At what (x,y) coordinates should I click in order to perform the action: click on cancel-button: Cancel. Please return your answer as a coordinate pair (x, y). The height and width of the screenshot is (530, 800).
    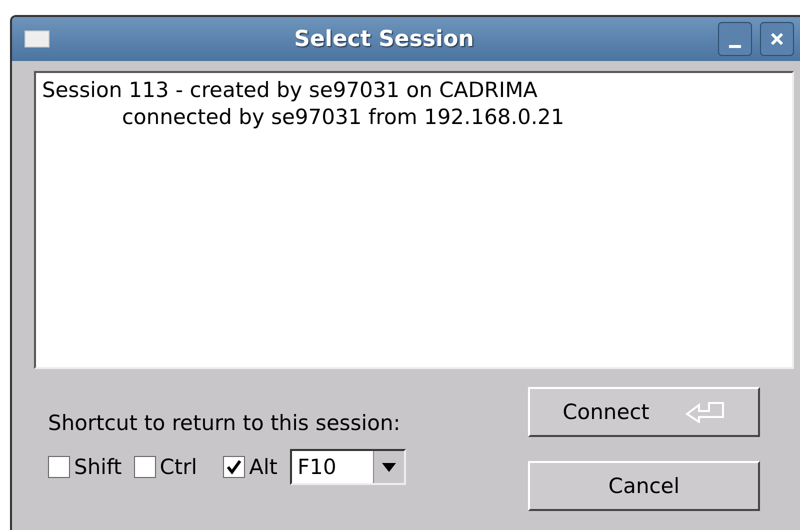
    Looking at the image, I should click on (644, 486).